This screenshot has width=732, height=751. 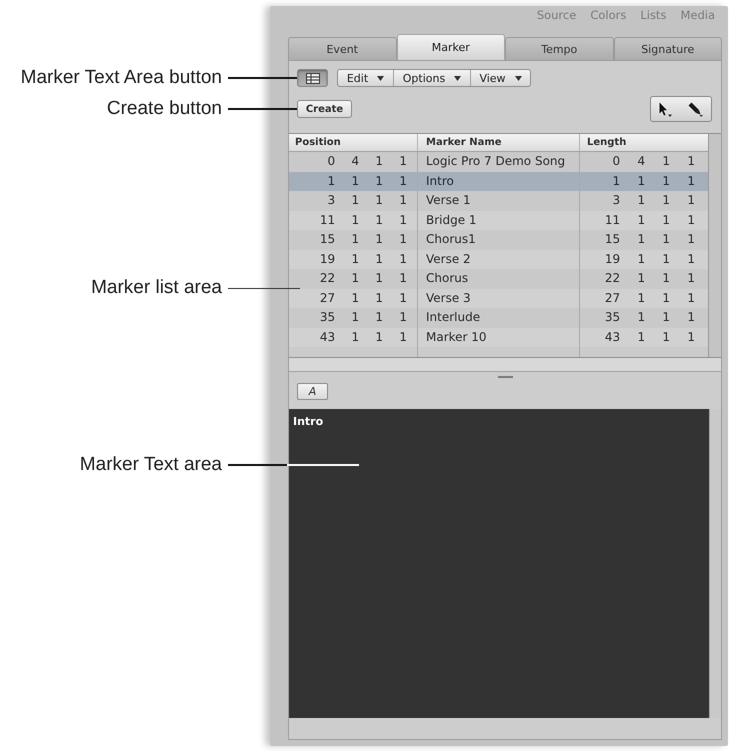 I want to click on length-cell: 3 1 1 1, so click(x=653, y=200).